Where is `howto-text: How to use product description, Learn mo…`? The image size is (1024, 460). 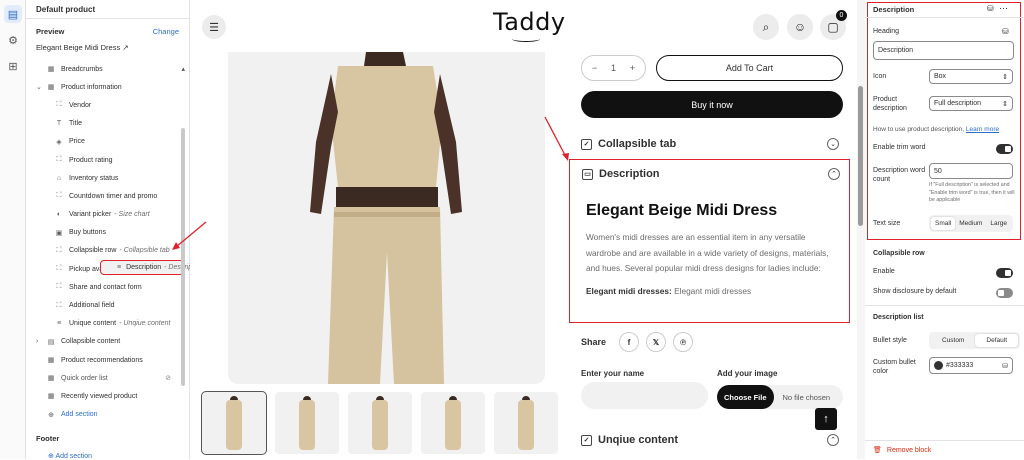
howto-text: How to use product description, Learn mo… is located at coordinates (936, 129).